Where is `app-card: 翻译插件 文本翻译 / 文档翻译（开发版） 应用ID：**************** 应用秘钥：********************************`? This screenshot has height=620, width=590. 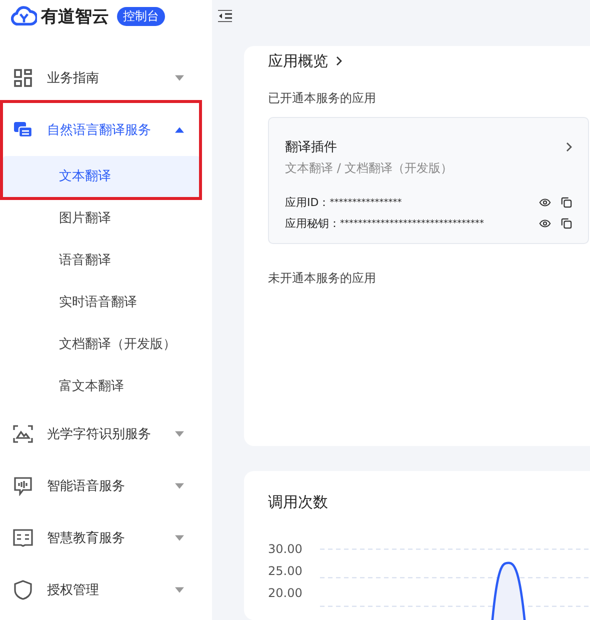 app-card: 翻译插件 文本翻译 / 文档翻译（开发版） 应用ID：**************** 应用秘钥：******************************** is located at coordinates (428, 180).